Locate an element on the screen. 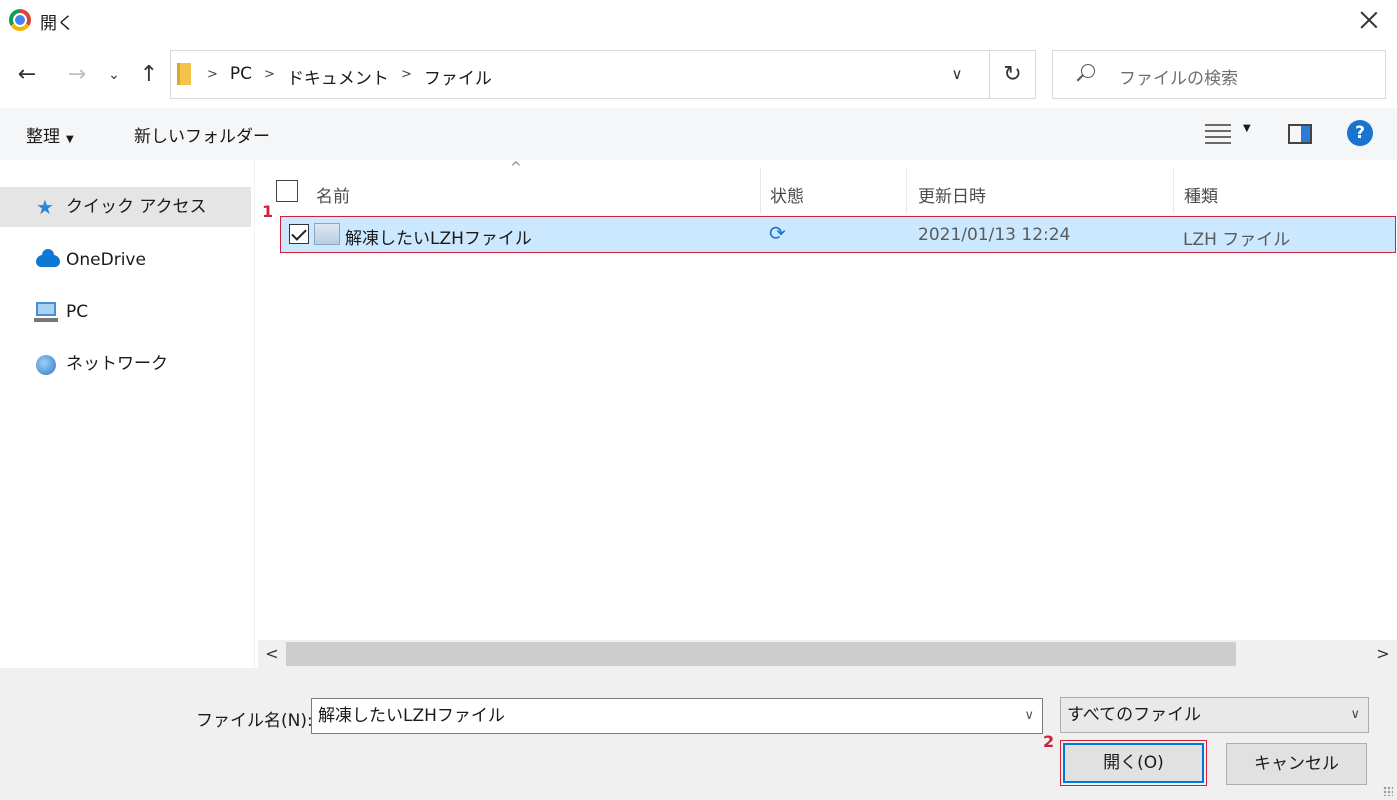 The width and height of the screenshot is (1397, 800). breadcrumb-pc: PC is located at coordinates (241, 76).